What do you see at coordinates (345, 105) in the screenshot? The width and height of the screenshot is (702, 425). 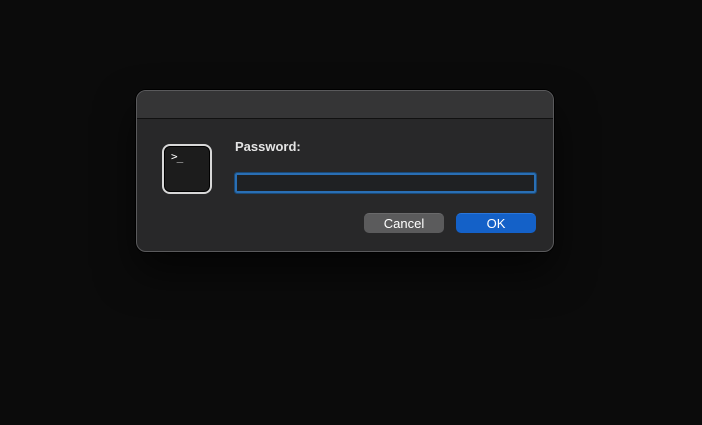 I see `dialog-titlebar` at bounding box center [345, 105].